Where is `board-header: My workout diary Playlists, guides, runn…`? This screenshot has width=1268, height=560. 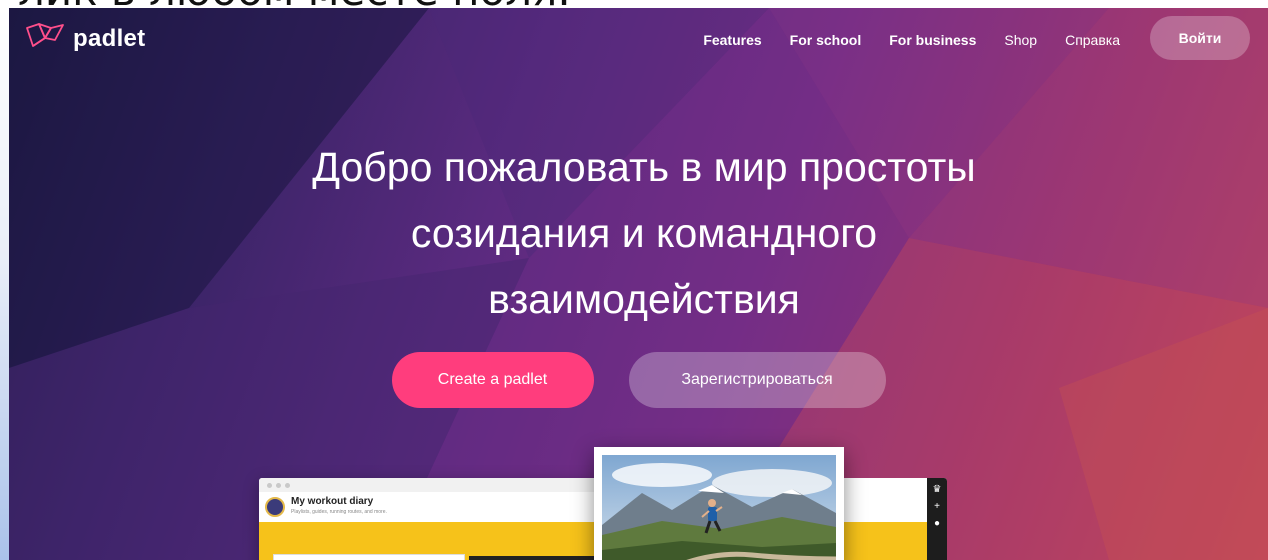
board-header: My workout diary Playlists, guides, runn… is located at coordinates (434, 507).